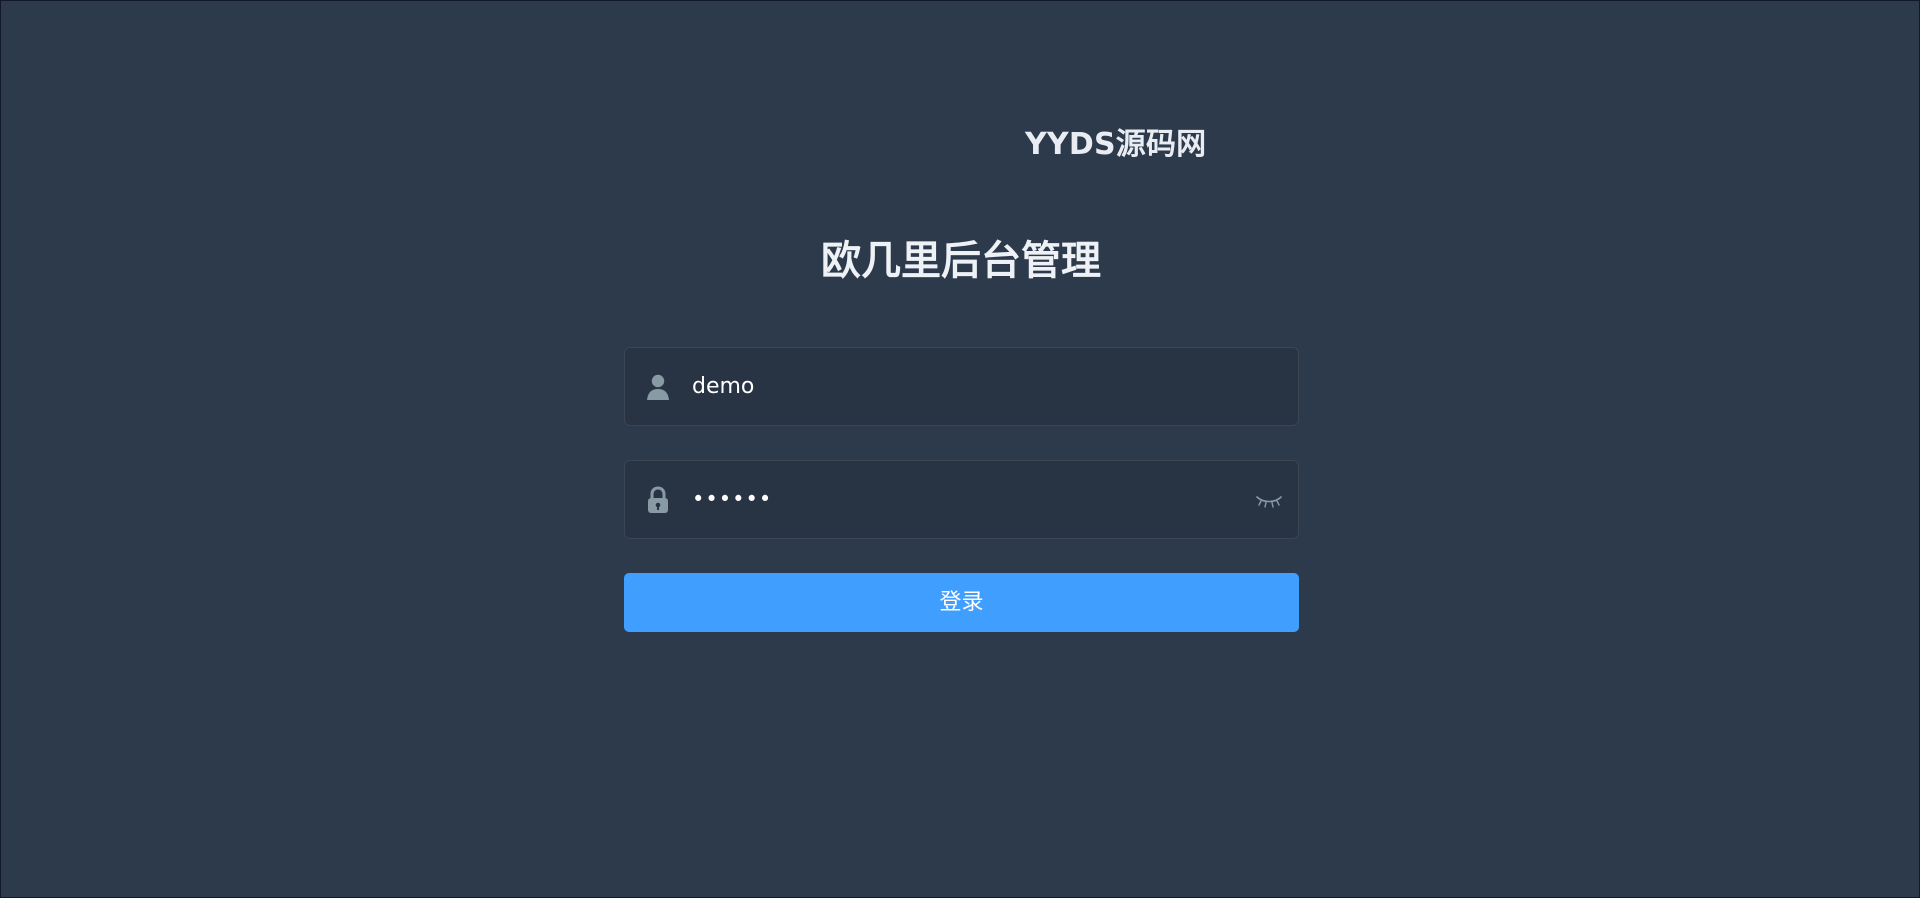 The image size is (1920, 898). What do you see at coordinates (967, 499) in the screenshot?
I see `password-input: ••••••` at bounding box center [967, 499].